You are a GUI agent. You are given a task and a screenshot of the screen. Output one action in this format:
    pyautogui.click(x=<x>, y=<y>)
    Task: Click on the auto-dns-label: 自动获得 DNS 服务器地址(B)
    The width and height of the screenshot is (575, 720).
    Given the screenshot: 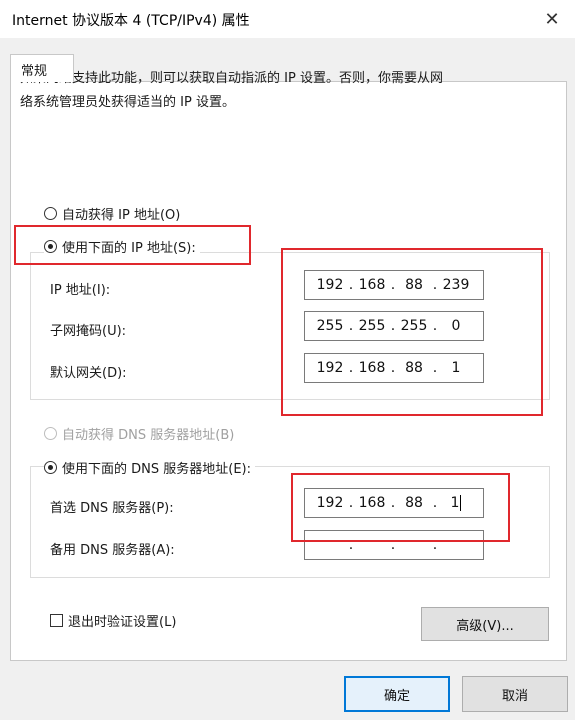 What is the action you would take?
    pyautogui.click(x=148, y=435)
    